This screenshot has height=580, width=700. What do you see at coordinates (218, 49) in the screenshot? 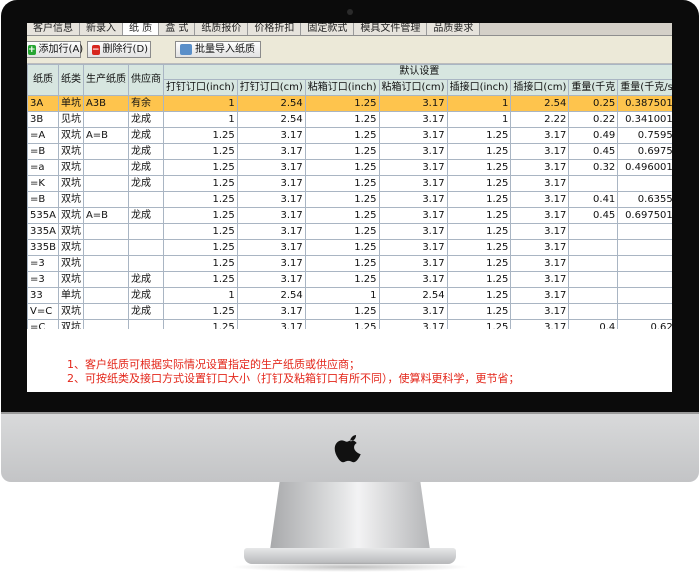
I see `batch-import-button: 批量导入纸质` at bounding box center [218, 49].